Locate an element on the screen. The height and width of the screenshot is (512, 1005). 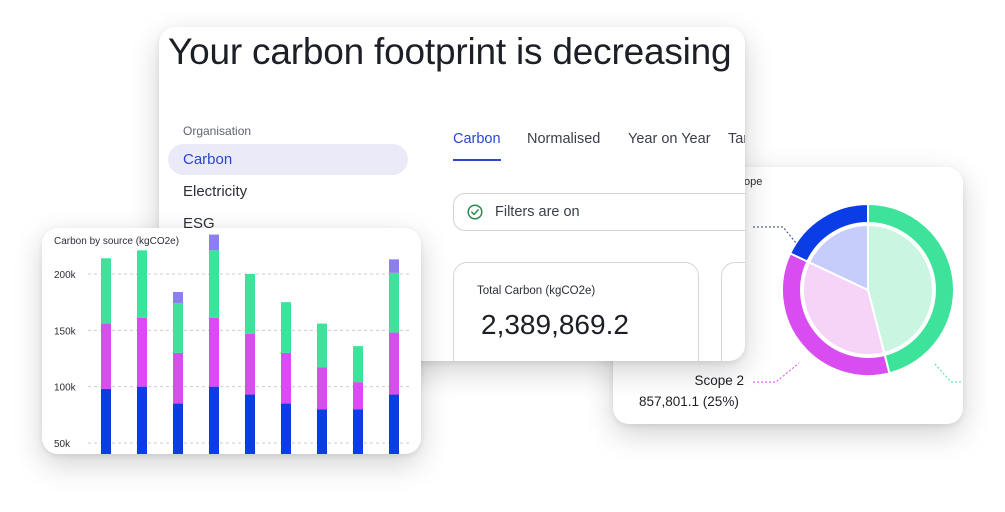
tab-normalised: Normalised is located at coordinates (563, 139).